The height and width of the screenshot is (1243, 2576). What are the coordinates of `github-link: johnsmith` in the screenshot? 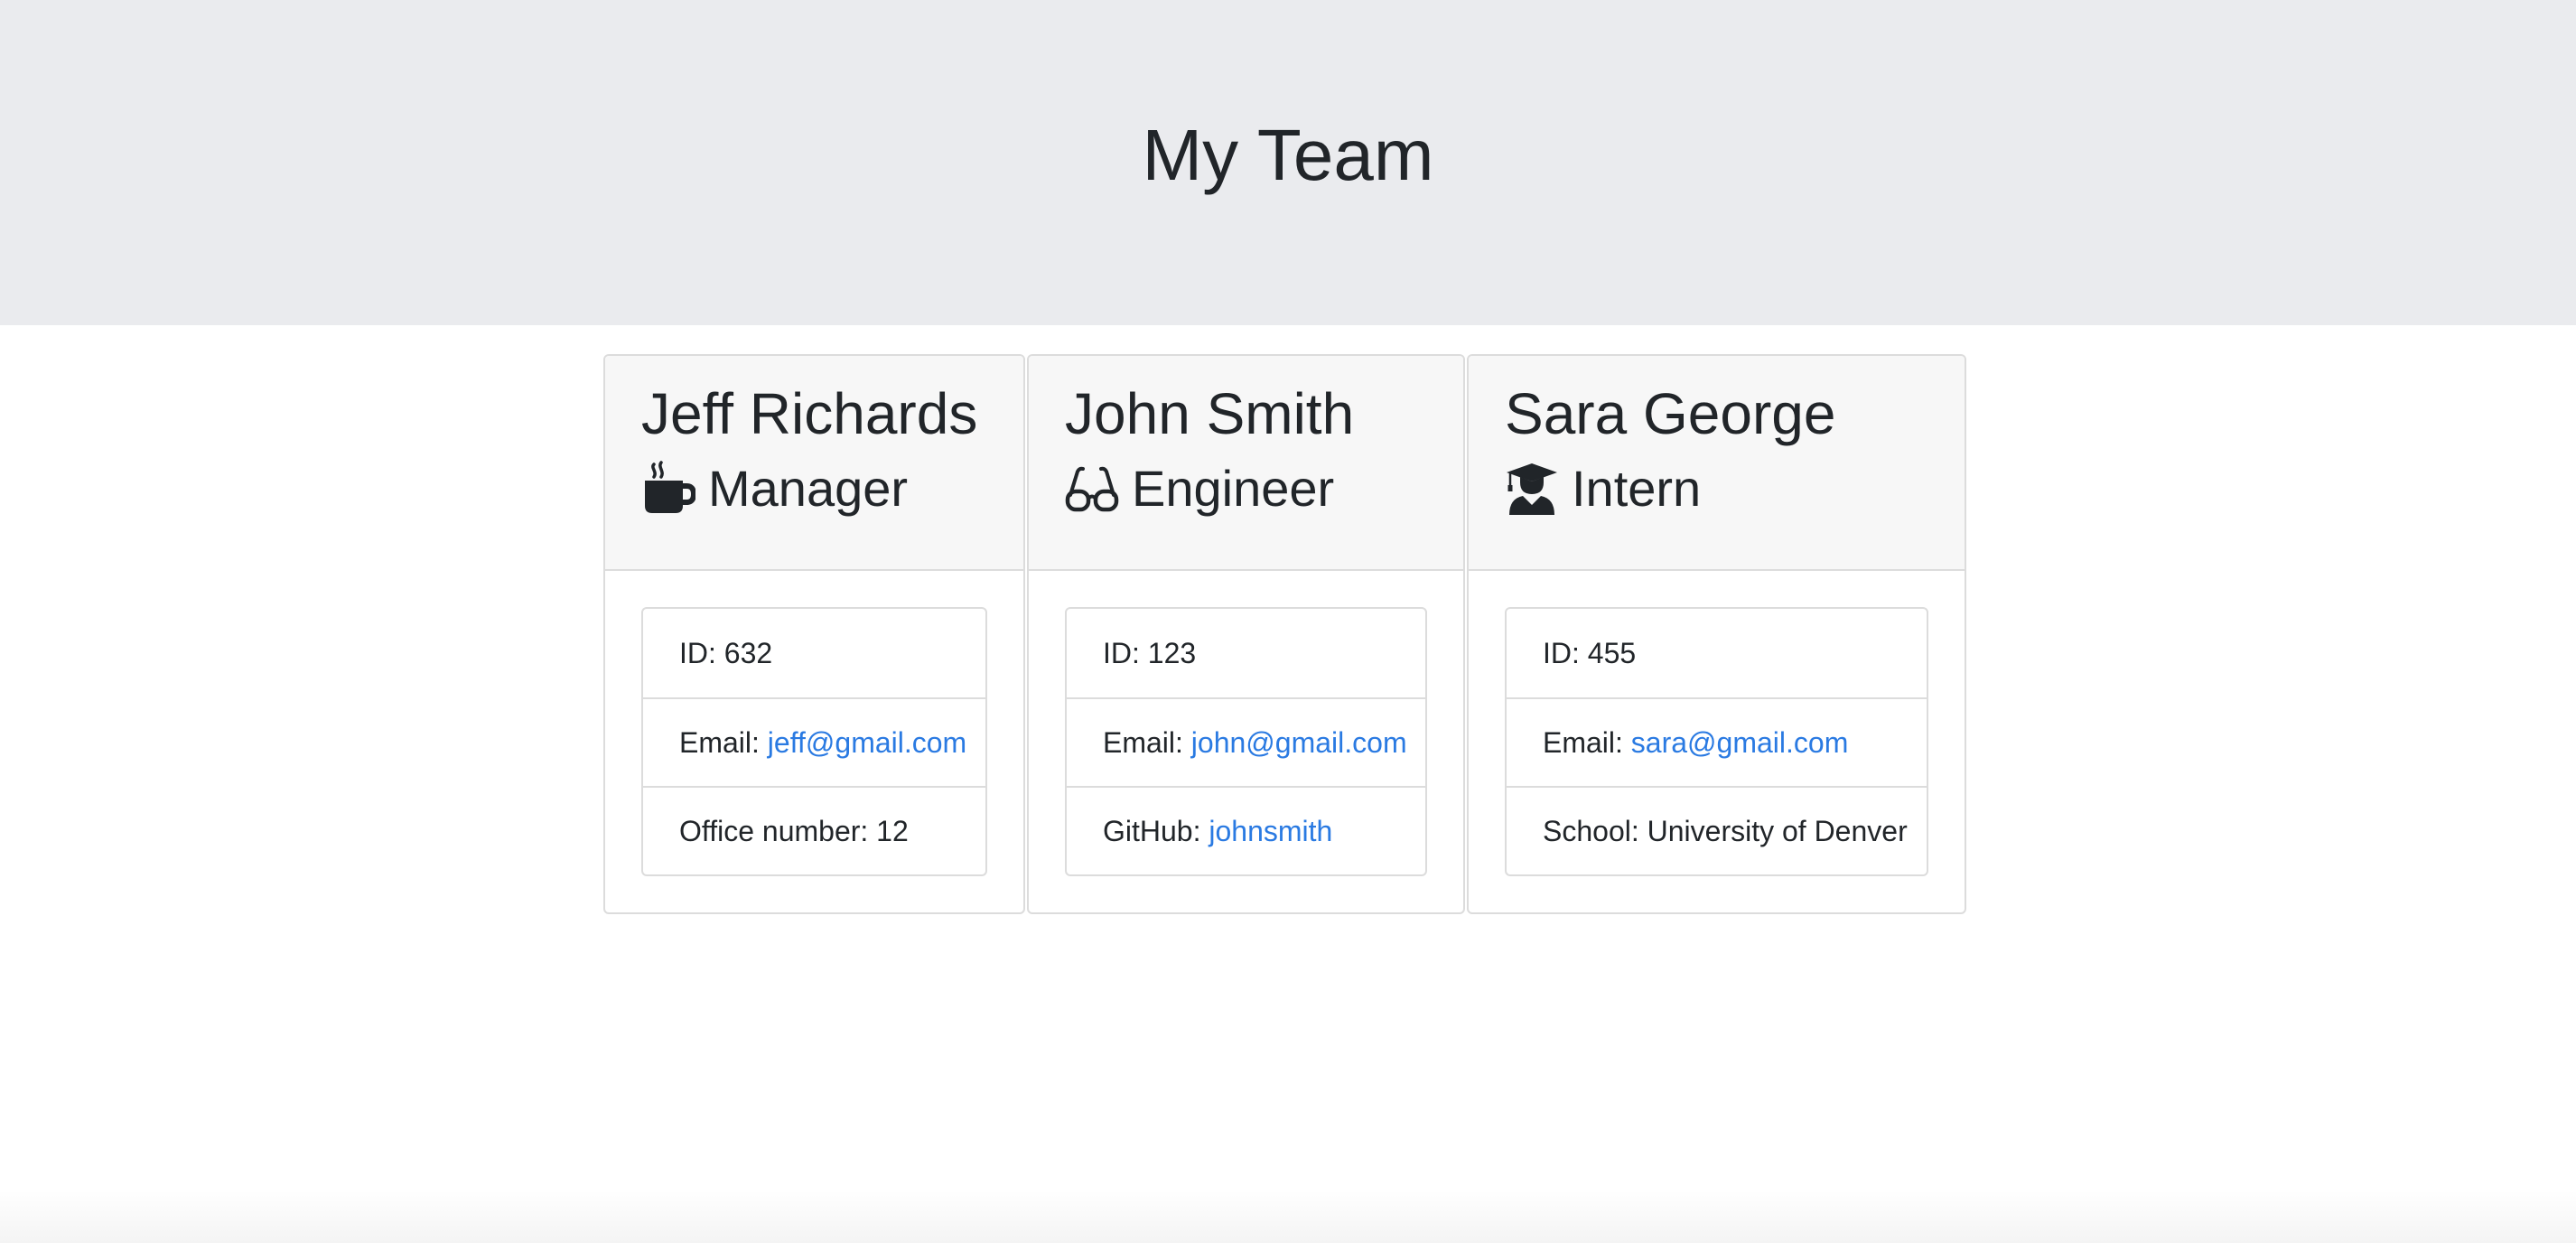 It's located at (1270, 831).